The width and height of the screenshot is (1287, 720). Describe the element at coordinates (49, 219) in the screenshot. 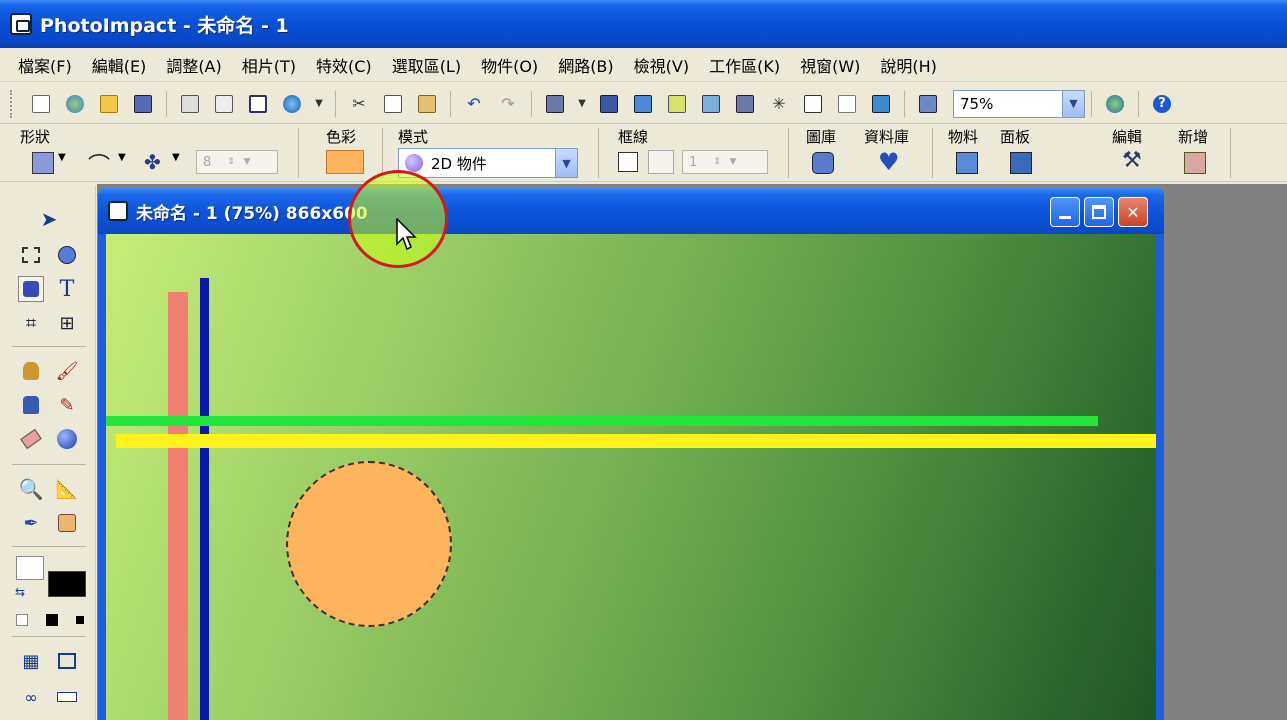

I see `pick-tool-icon: ➤` at that location.